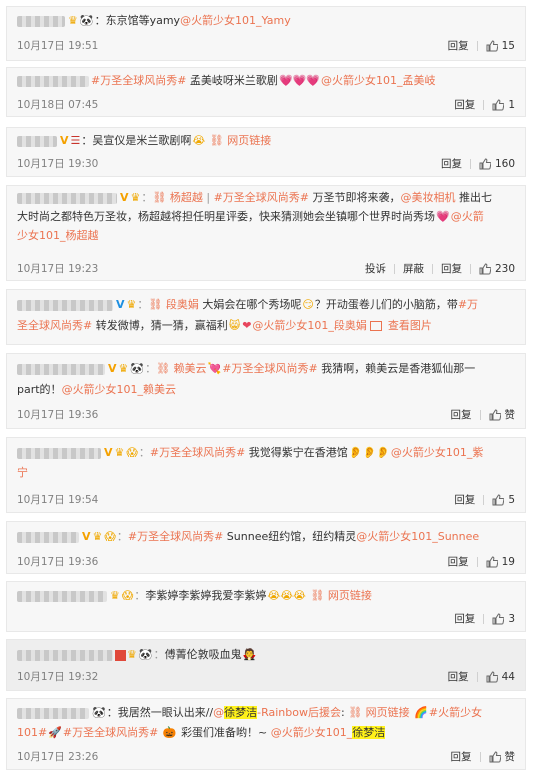  I want to click on panda-badge-icon: 🐼, so click(99, 712).